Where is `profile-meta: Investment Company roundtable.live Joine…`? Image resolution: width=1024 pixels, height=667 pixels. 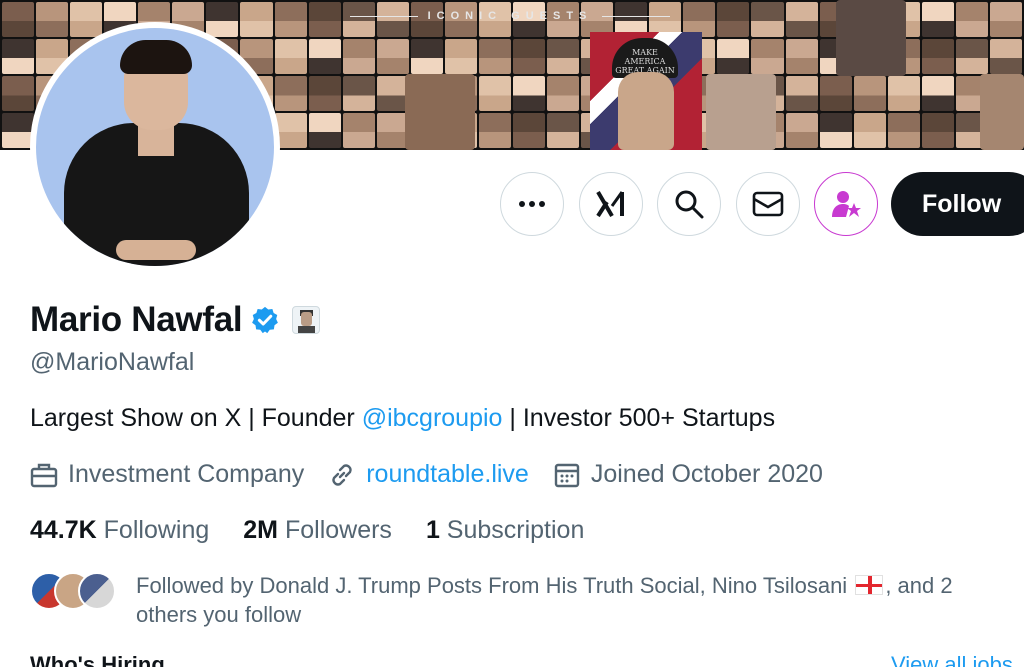 profile-meta: Investment Company roundtable.live Joine… is located at coordinates (438, 474).